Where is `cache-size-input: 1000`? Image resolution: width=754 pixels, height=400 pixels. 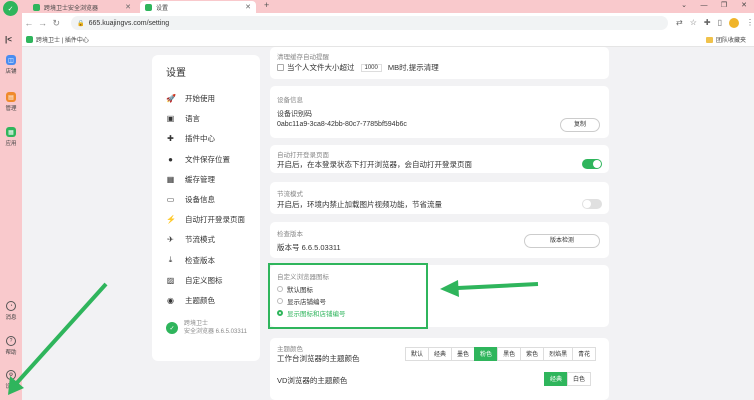
cache-size-input: 1000 is located at coordinates (371, 67).